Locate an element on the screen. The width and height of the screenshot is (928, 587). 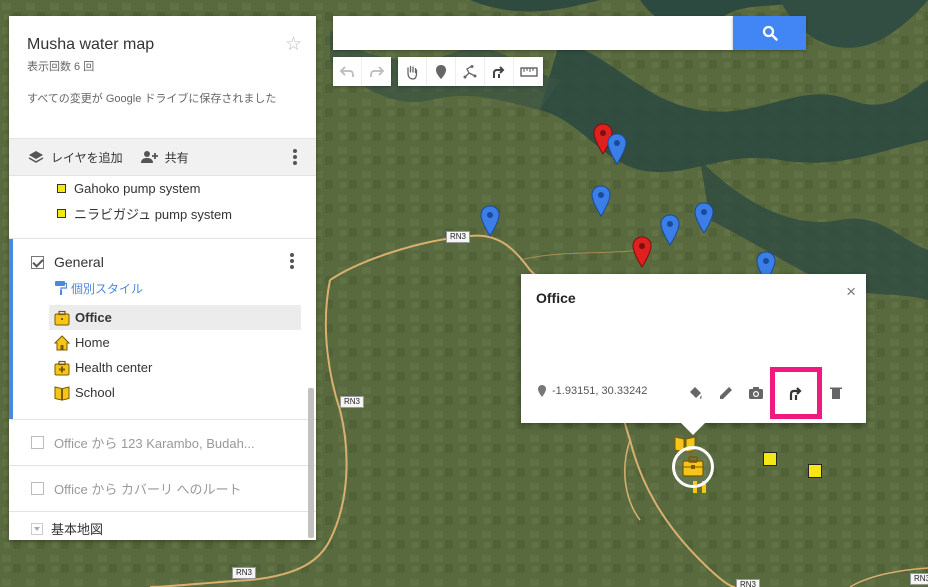
draw-line-icon is located at coordinates (470, 71).